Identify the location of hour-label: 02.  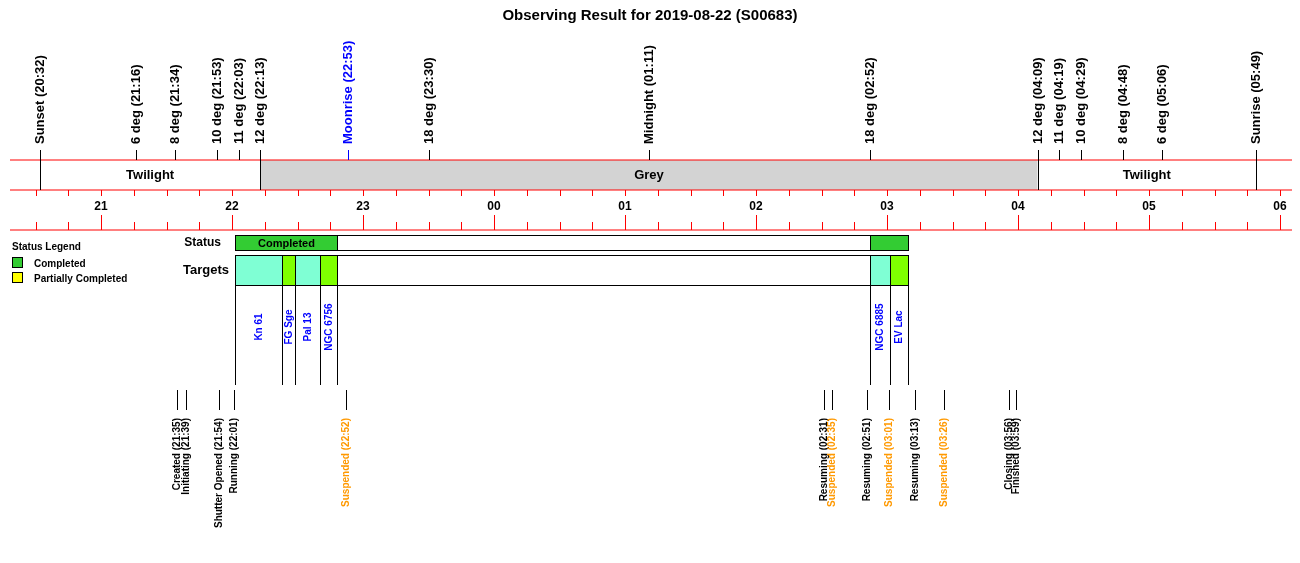
(756, 206).